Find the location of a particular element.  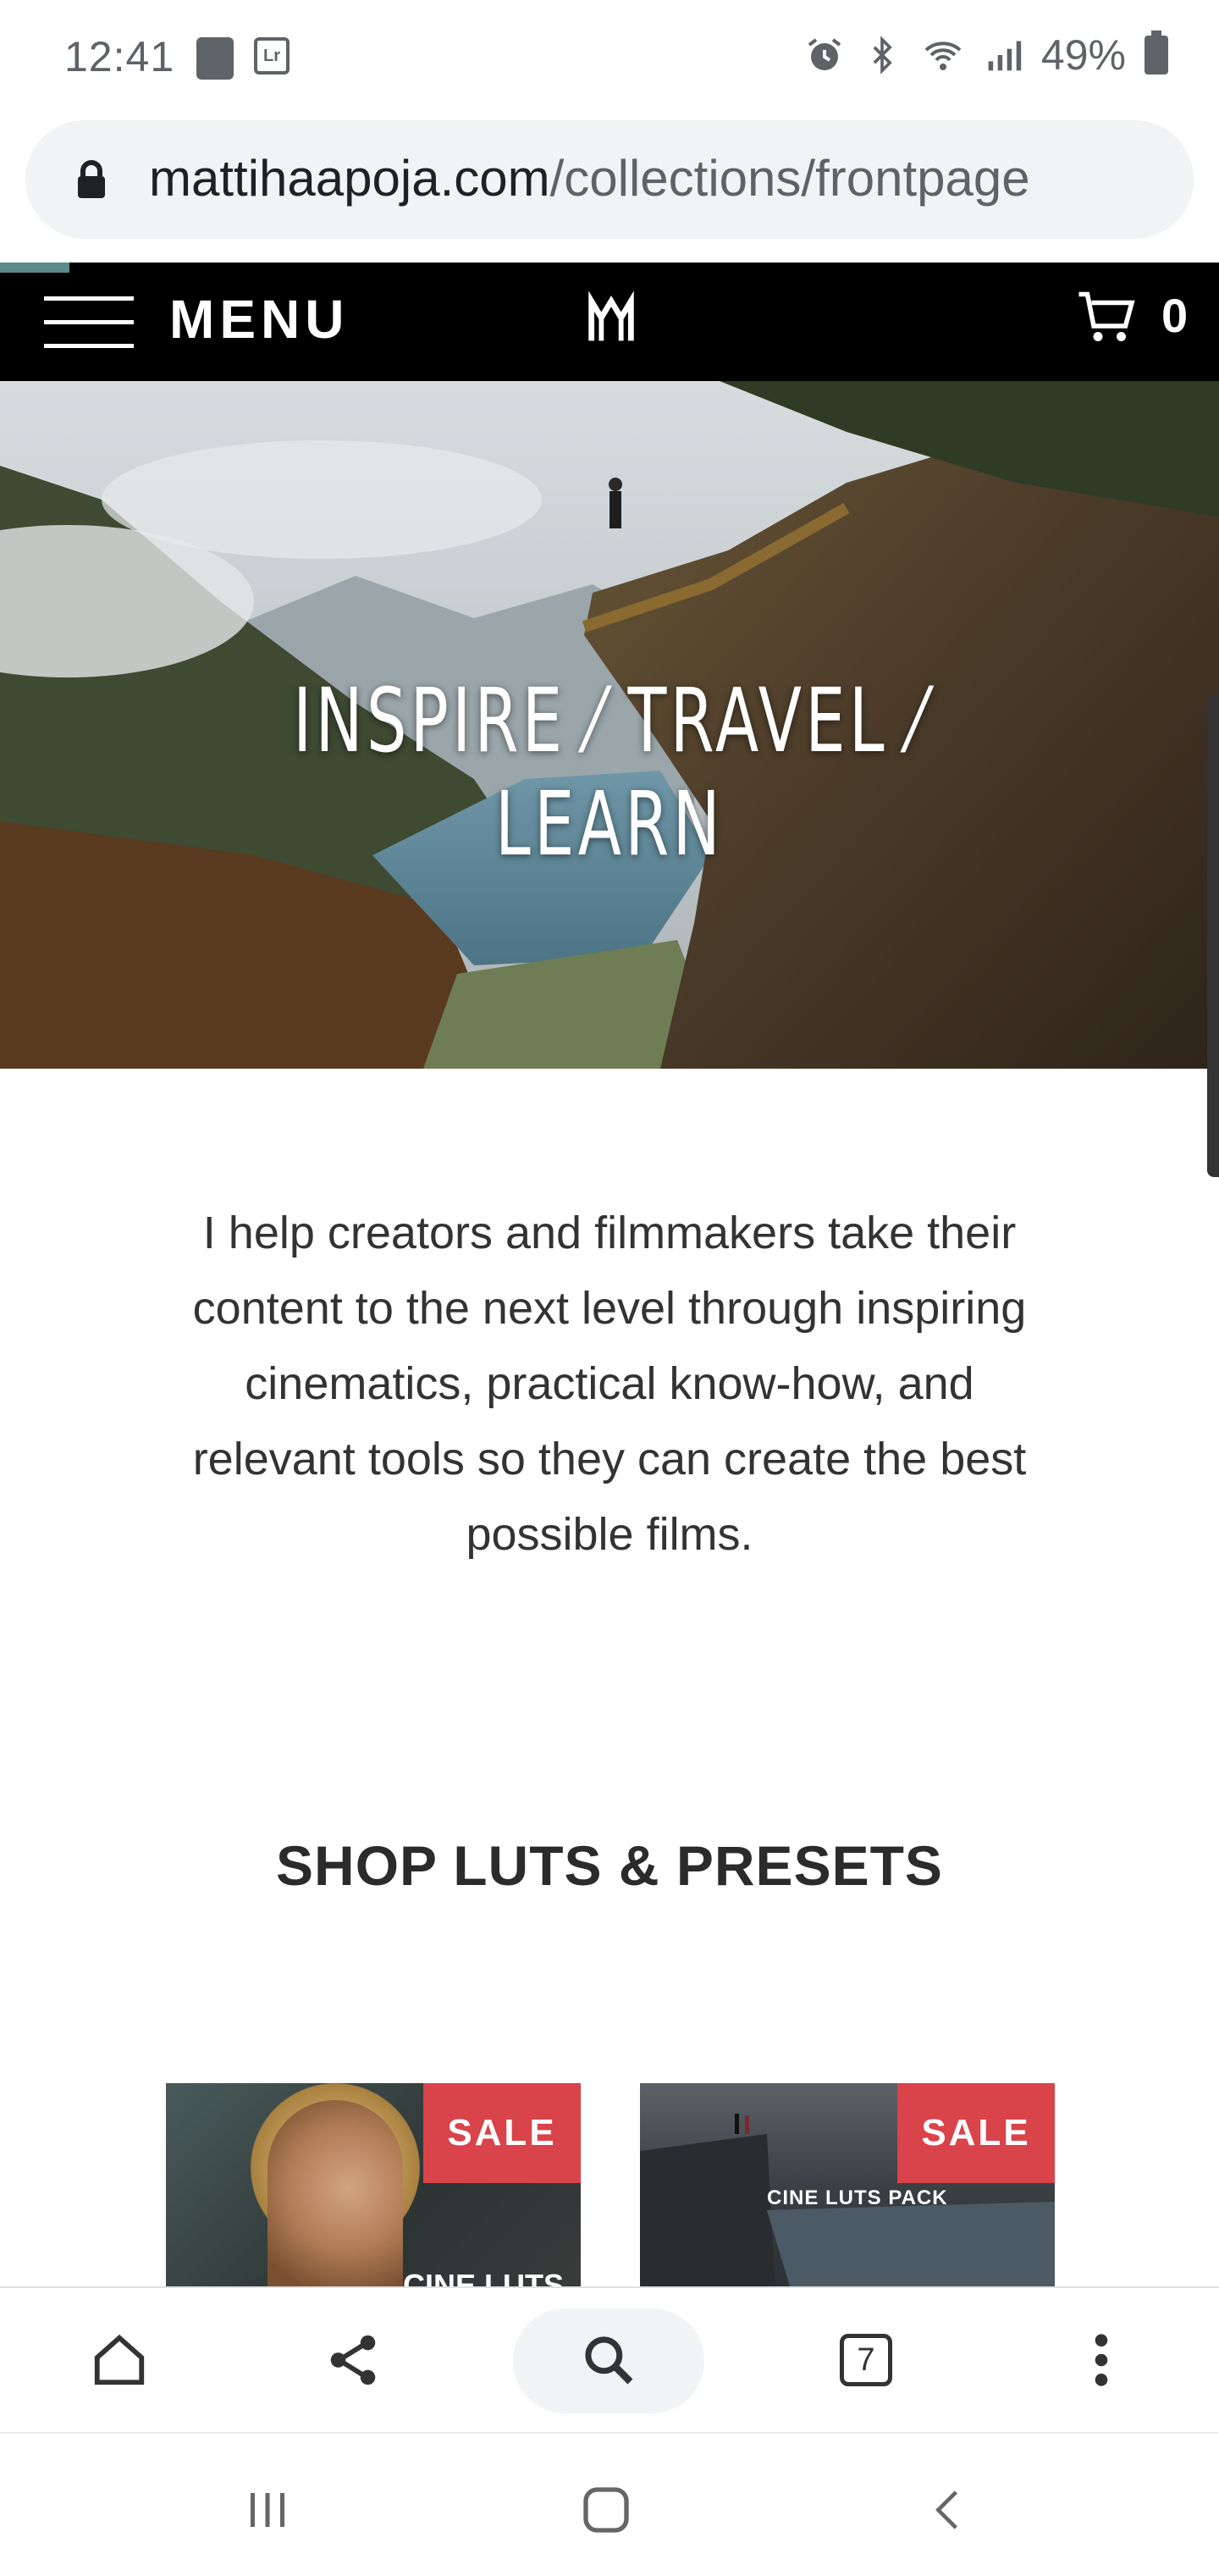

system-home-icon is located at coordinates (606, 2510).